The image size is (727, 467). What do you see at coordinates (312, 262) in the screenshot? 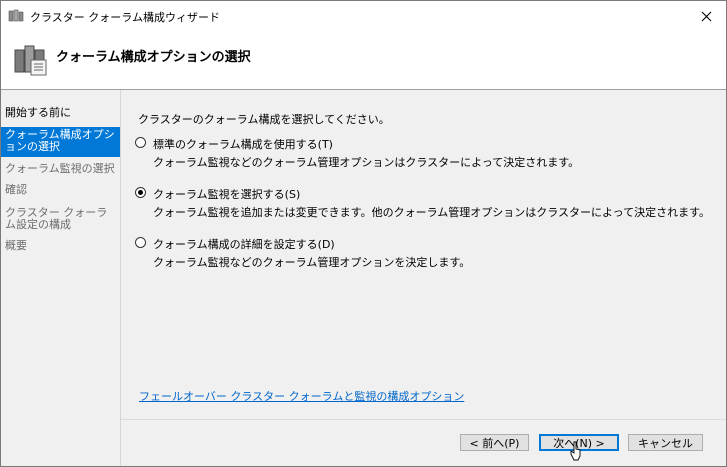
I see `option-description: クォーラム監視などのクォーラム管理オプションを決定します。` at bounding box center [312, 262].